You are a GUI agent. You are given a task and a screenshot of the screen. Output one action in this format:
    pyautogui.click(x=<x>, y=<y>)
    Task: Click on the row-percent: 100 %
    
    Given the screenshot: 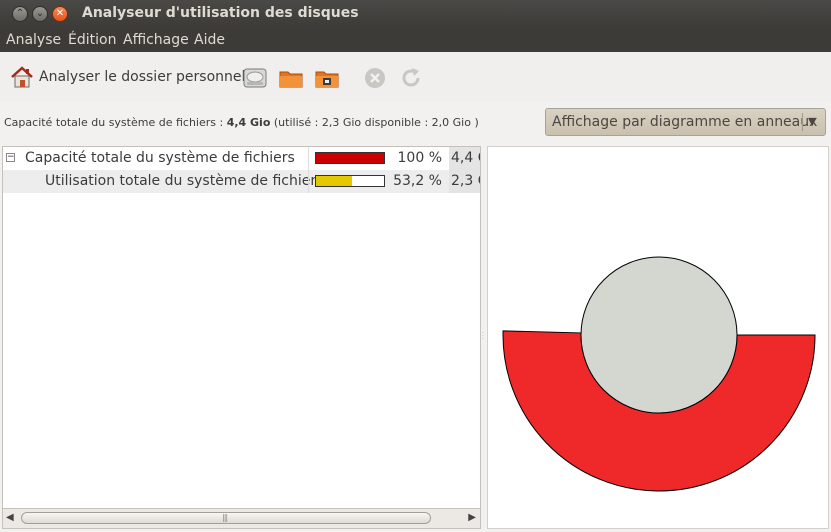 What is the action you would take?
    pyautogui.click(x=419, y=158)
    